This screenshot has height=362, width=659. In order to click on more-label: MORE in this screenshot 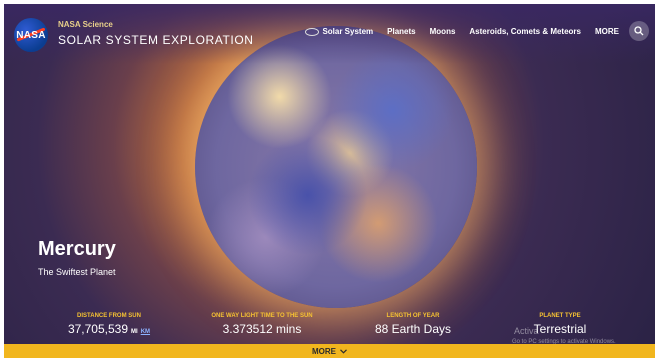, I will do `click(324, 351)`.